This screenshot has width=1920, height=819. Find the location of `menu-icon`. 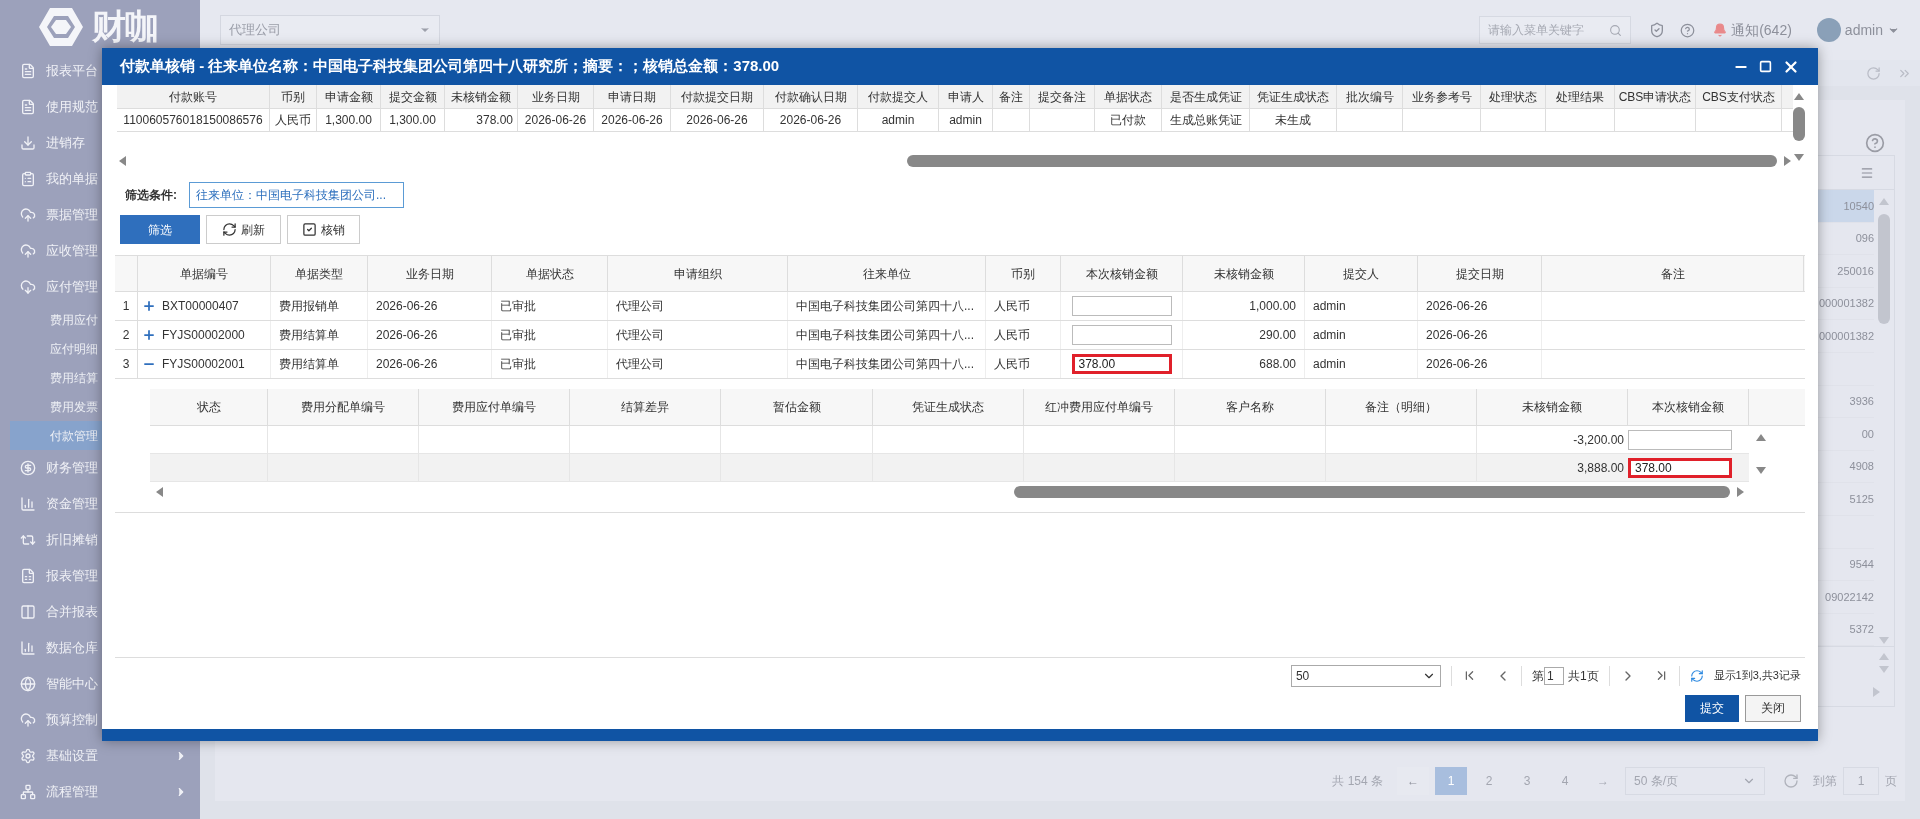

menu-icon is located at coordinates (1867, 172).